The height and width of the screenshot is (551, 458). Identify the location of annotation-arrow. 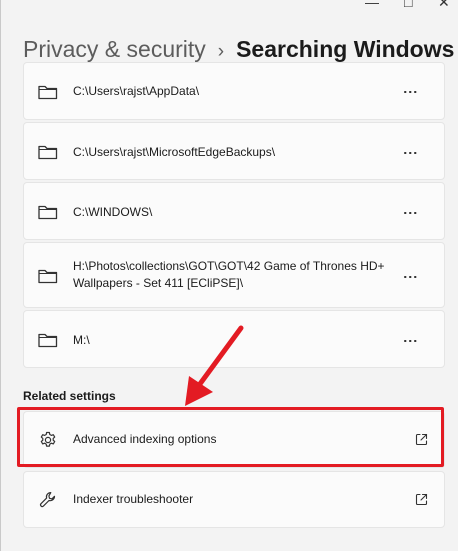
(214, 365).